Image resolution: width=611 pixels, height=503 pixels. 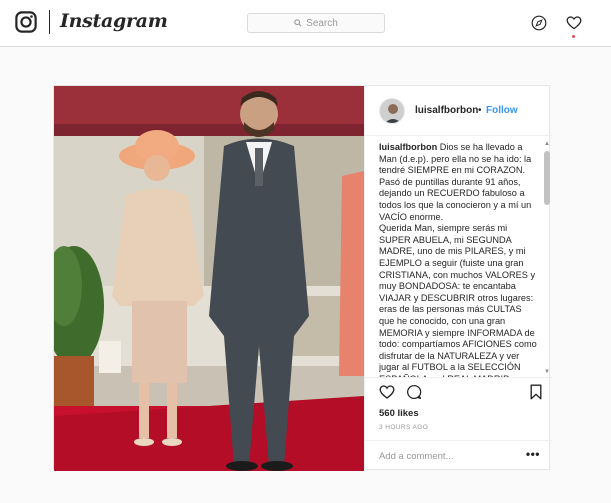 What do you see at coordinates (414, 392) in the screenshot?
I see `comment-icon` at bounding box center [414, 392].